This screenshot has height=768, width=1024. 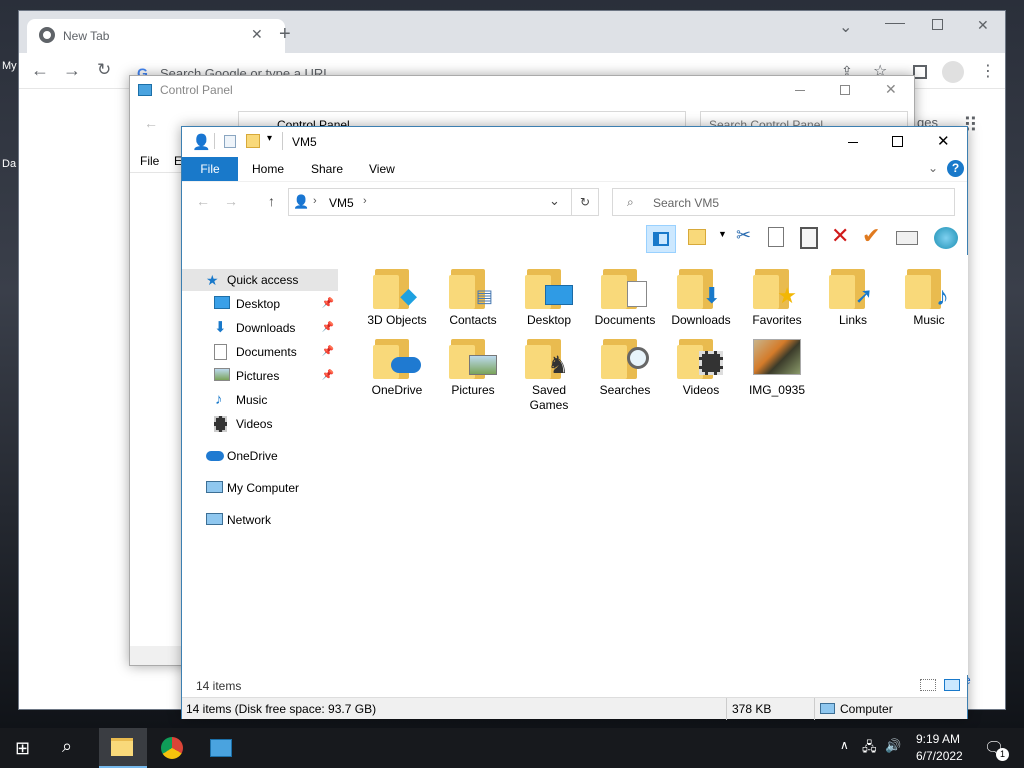 What do you see at coordinates (928, 685) in the screenshot?
I see `details-view-icon` at bounding box center [928, 685].